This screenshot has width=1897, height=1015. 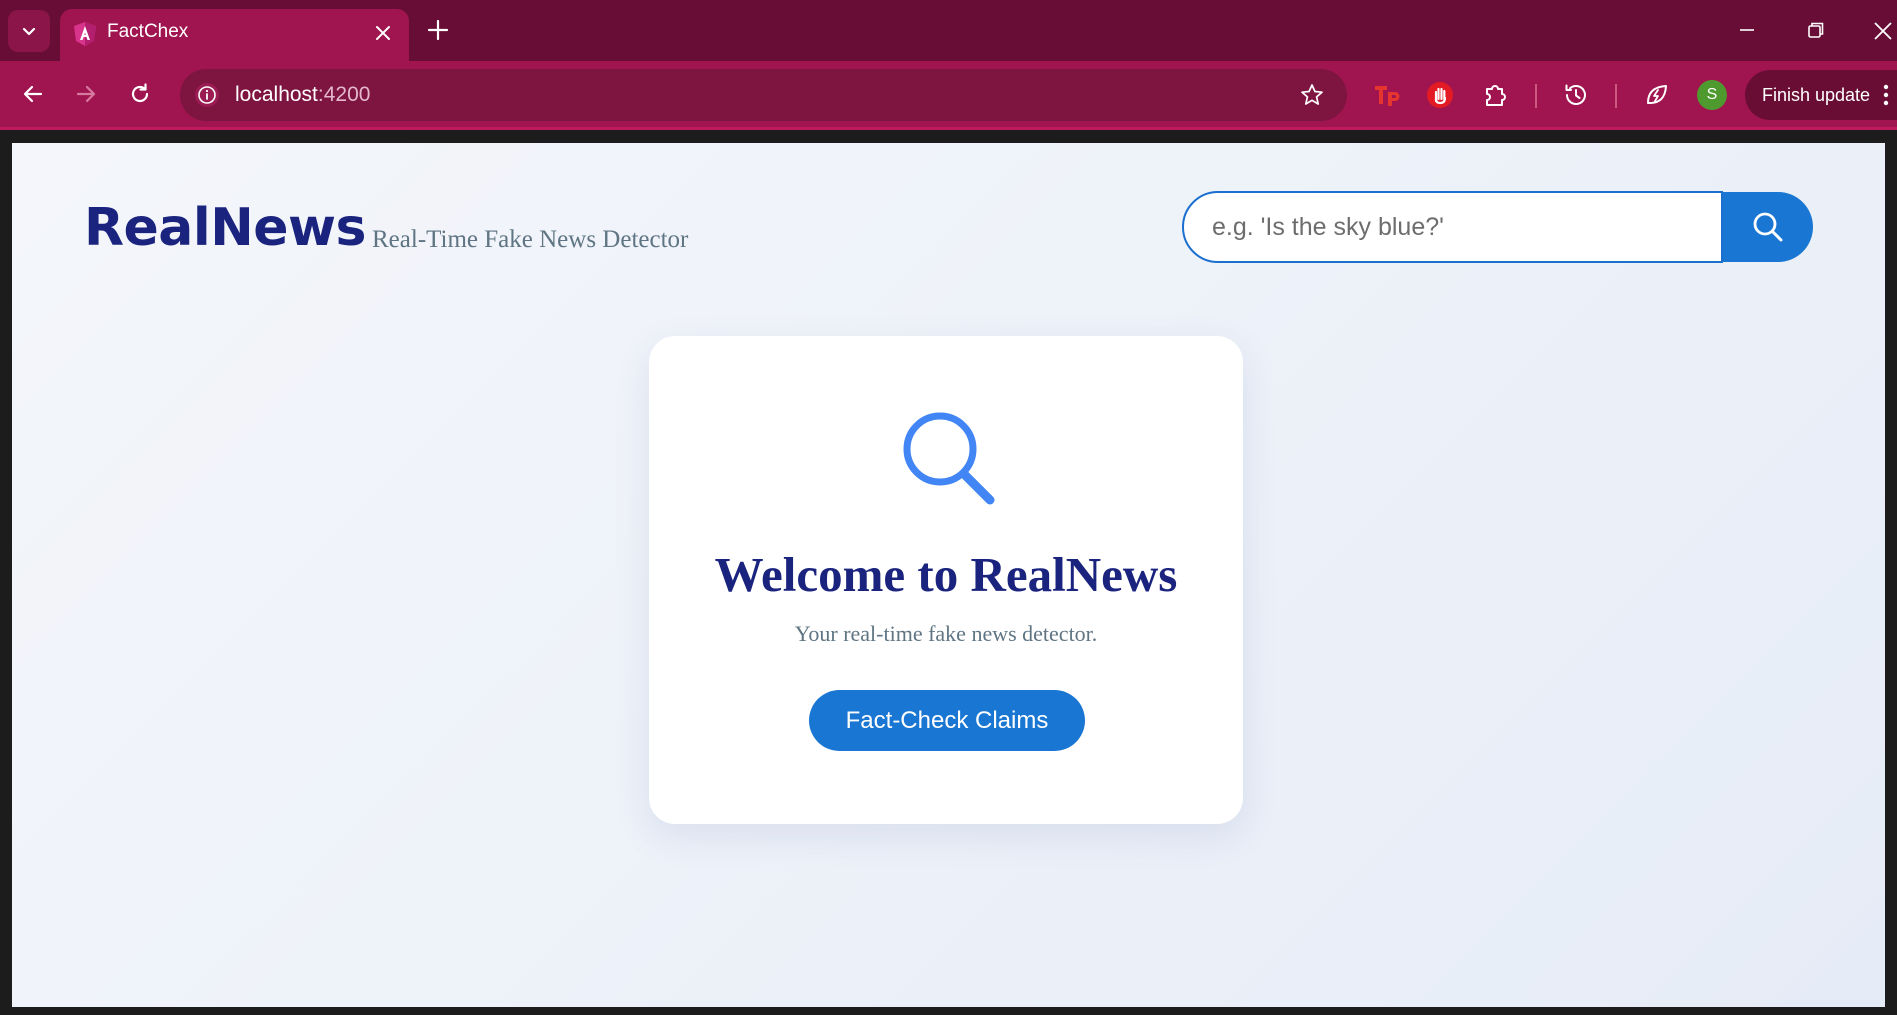 I want to click on tp-extension-icon, so click(x=1387, y=95).